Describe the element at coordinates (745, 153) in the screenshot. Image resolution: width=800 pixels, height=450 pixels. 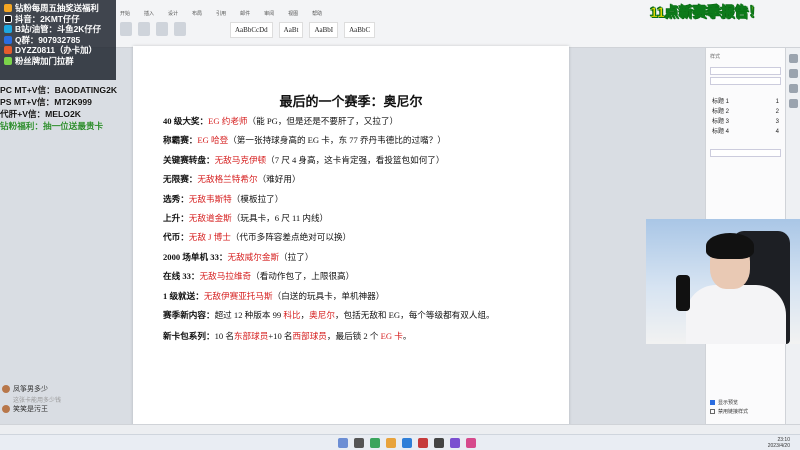
I see `styles-new-box` at that location.